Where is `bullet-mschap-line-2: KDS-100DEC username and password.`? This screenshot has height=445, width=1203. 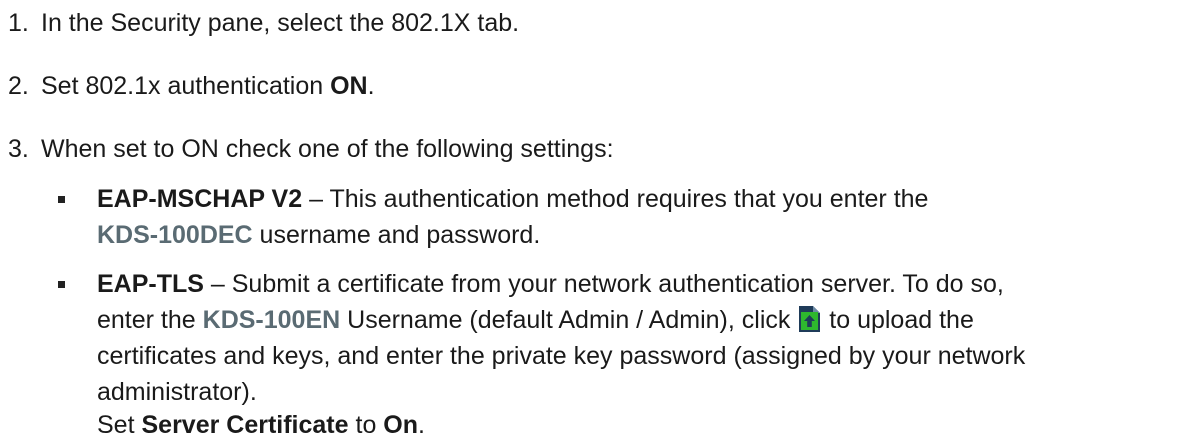
bullet-mschap-line-2: KDS-100DEC username and password. is located at coordinates (318, 235).